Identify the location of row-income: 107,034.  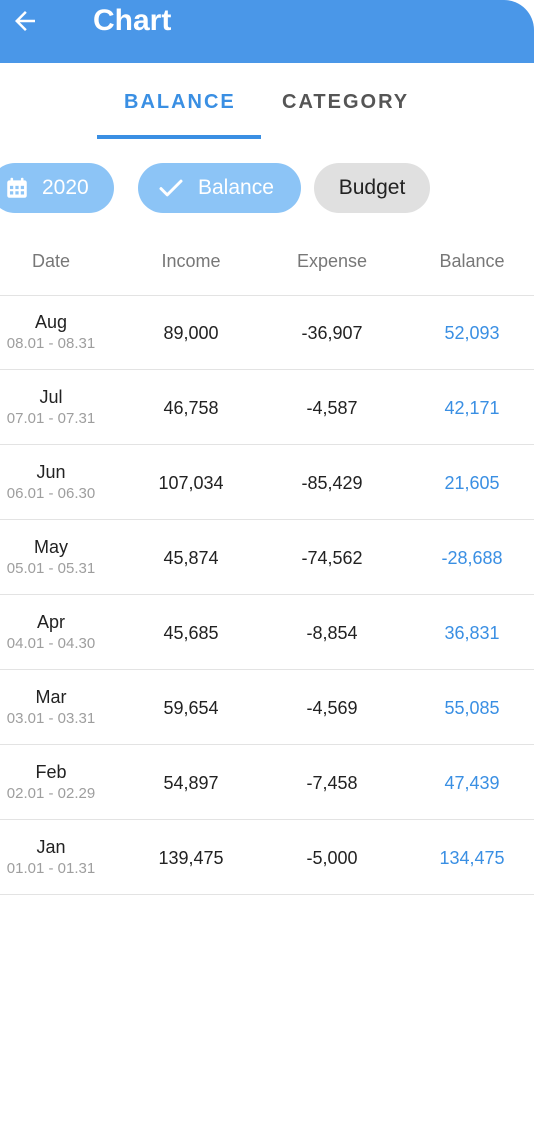
(191, 483).